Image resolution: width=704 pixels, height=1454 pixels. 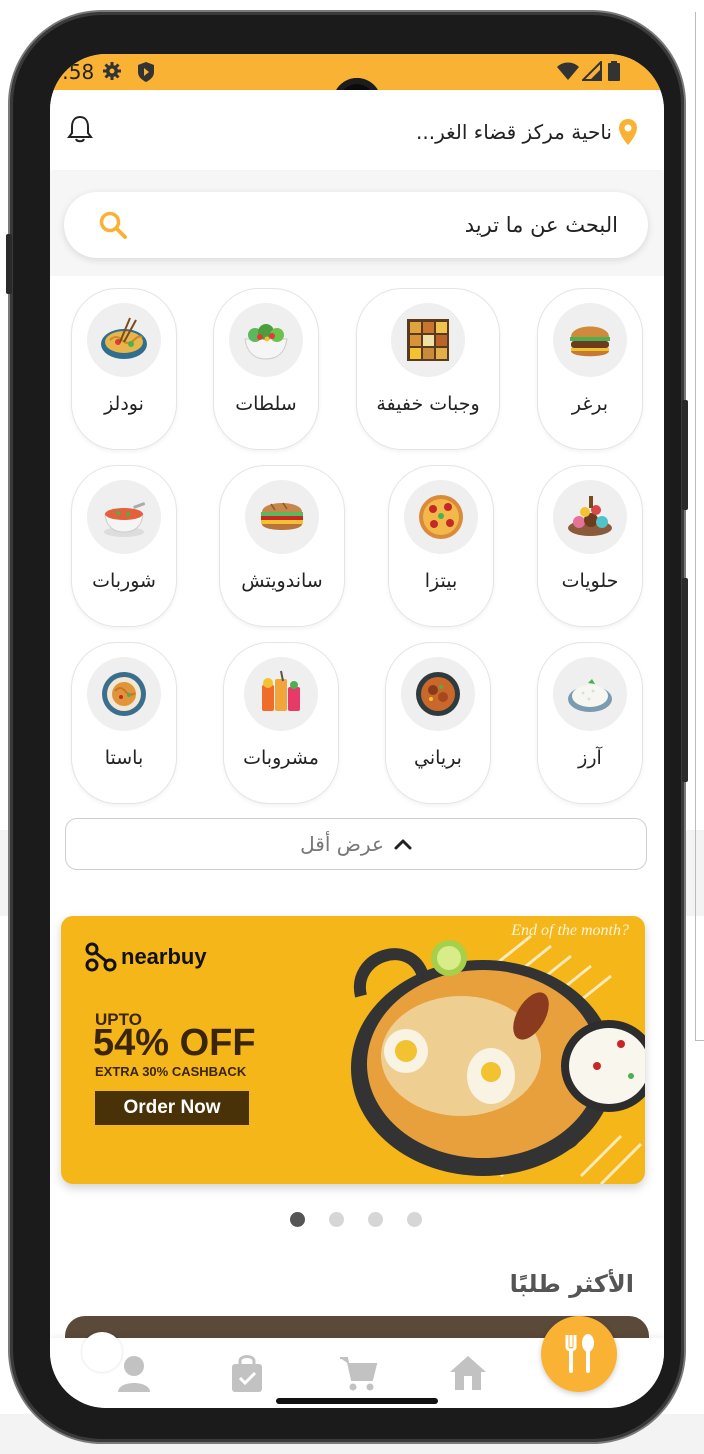 I want to click on sandwich-icon, so click(x=282, y=517).